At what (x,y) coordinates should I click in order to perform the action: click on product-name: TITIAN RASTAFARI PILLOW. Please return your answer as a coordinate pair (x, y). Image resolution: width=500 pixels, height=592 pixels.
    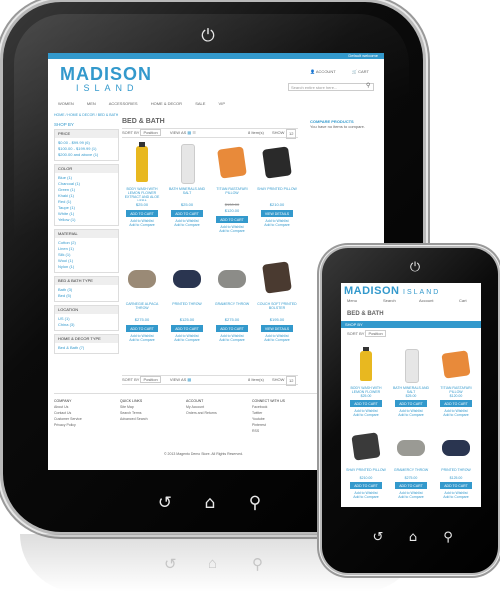
    Looking at the image, I should click on (232, 194).